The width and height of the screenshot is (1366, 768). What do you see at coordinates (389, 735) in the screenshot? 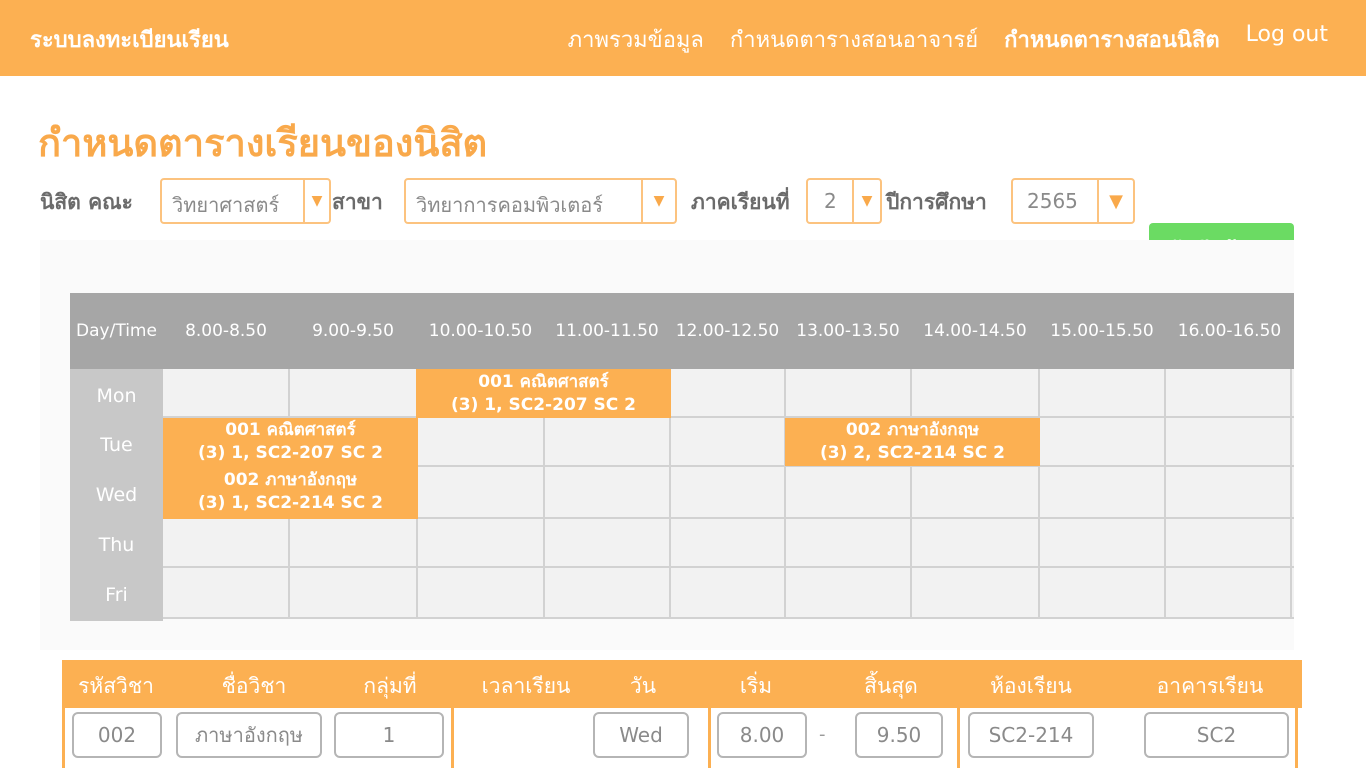
I see `group-input: 1` at bounding box center [389, 735].